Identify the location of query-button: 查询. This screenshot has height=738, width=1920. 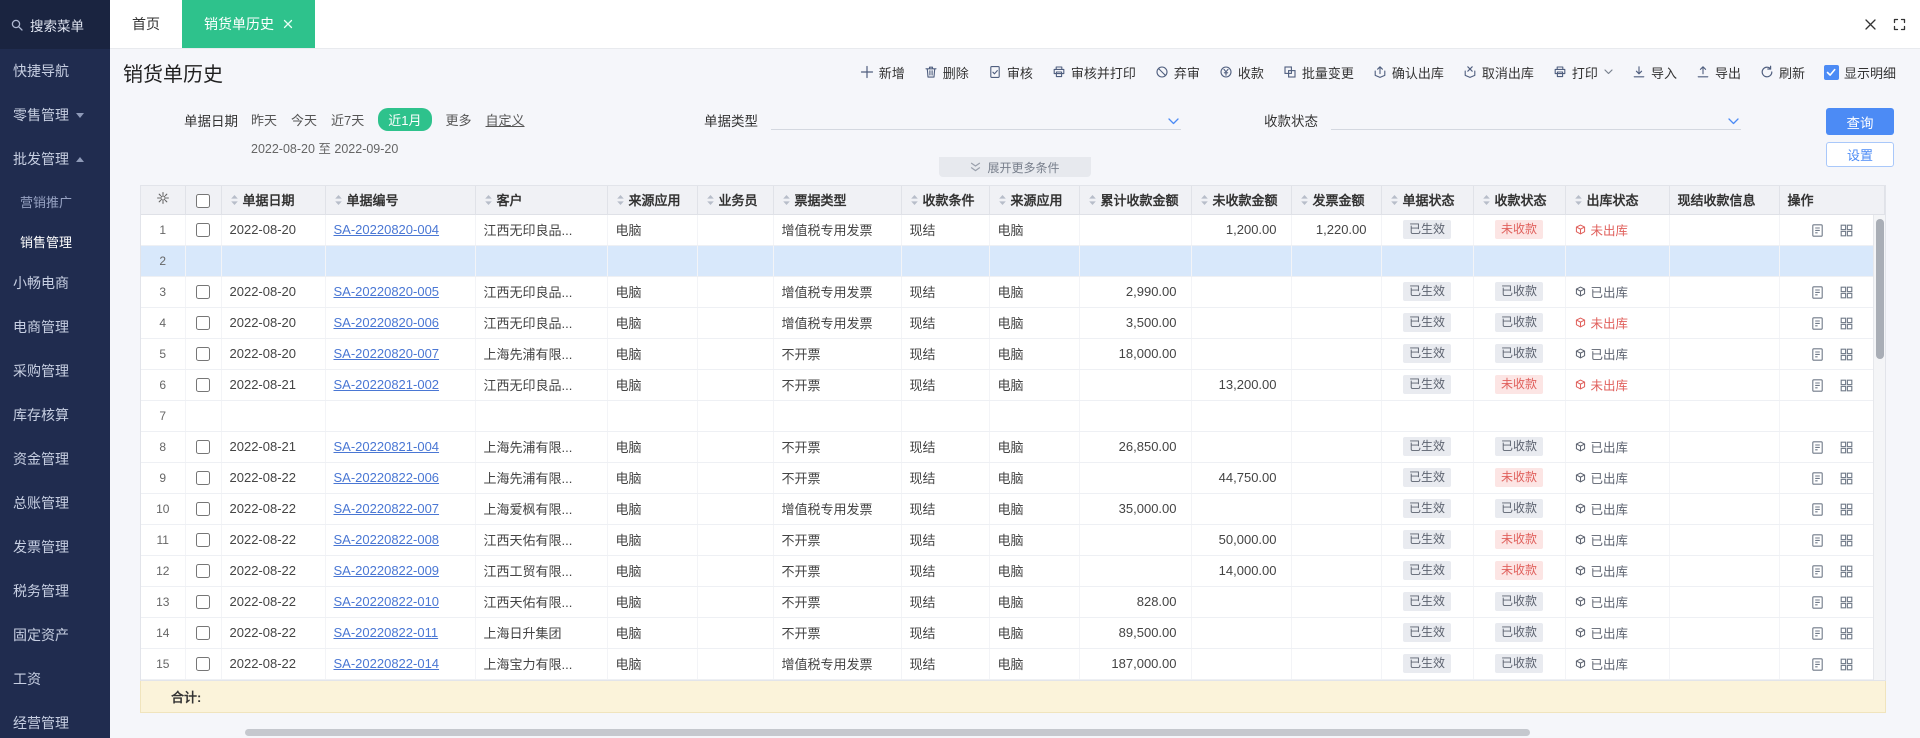
(1860, 121).